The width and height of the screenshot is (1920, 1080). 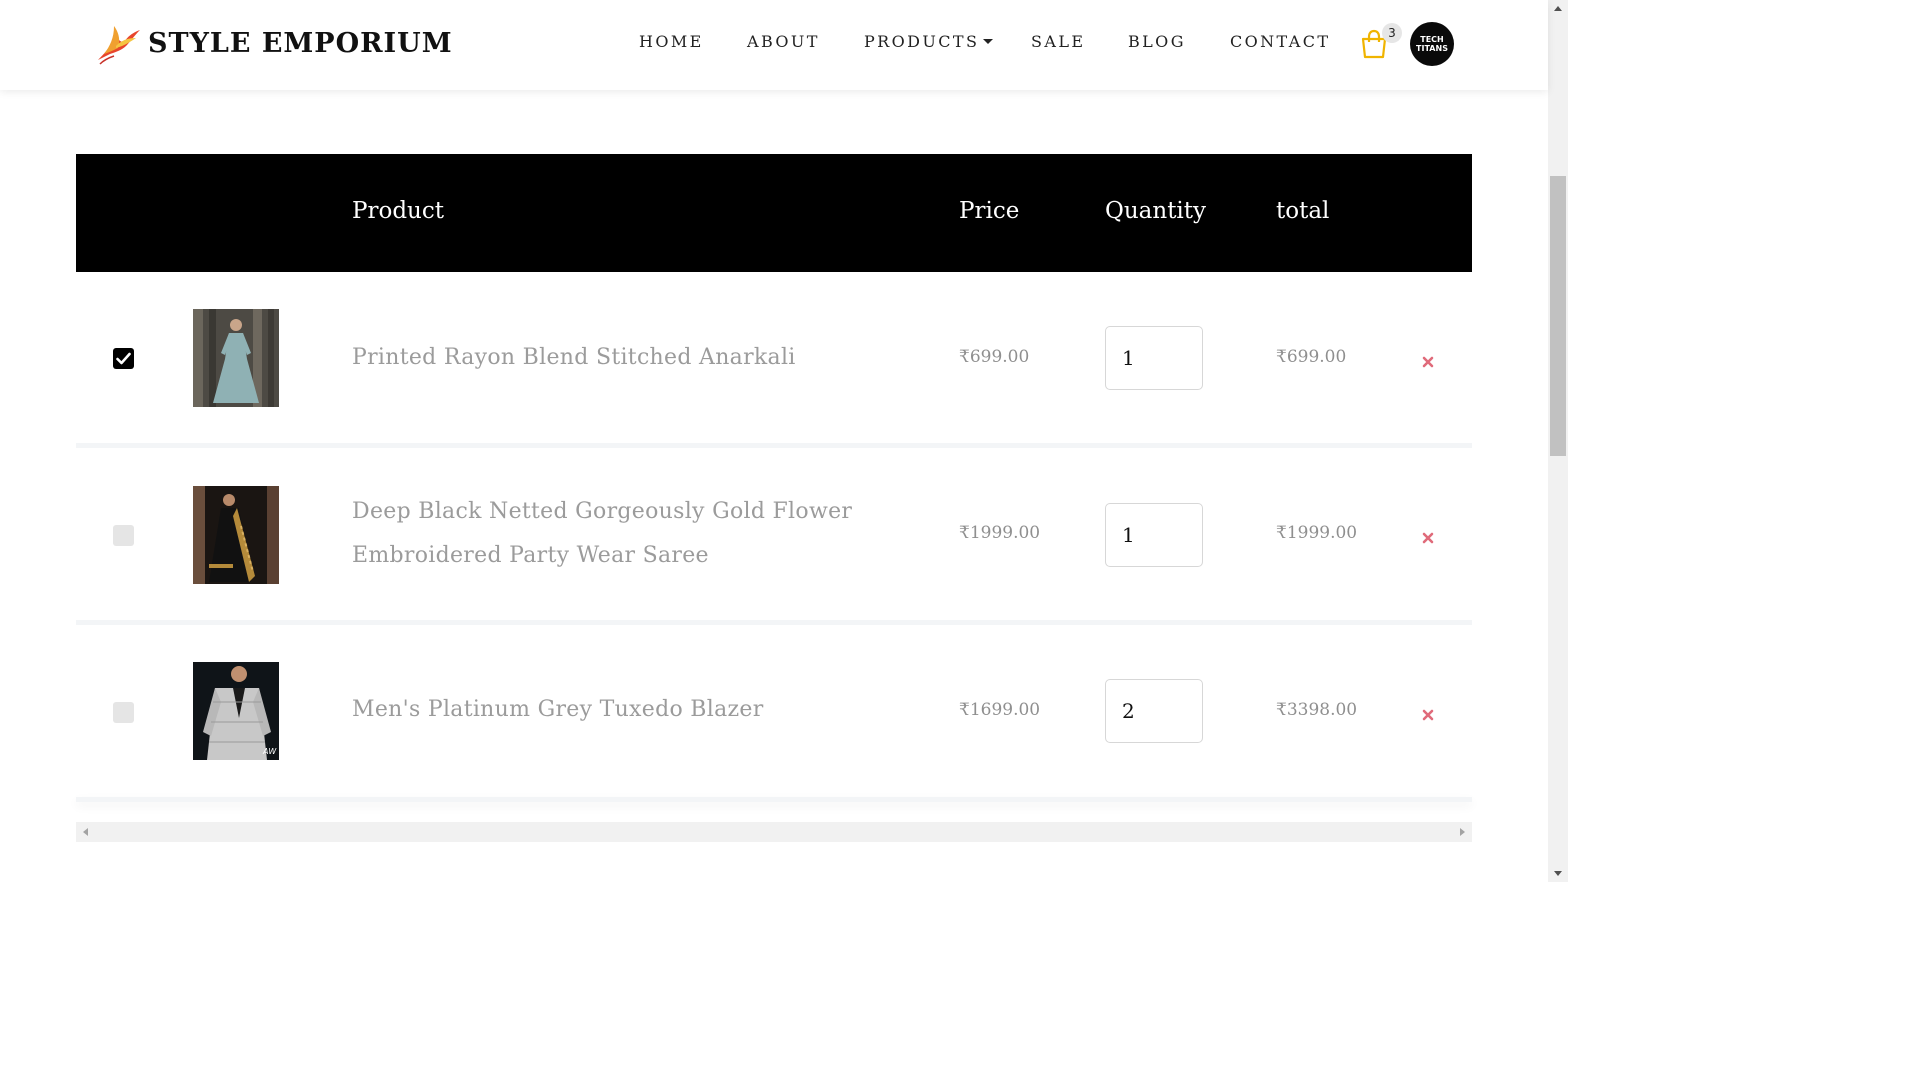 I want to click on nav-products-label: PRODUCTS, so click(x=922, y=41).